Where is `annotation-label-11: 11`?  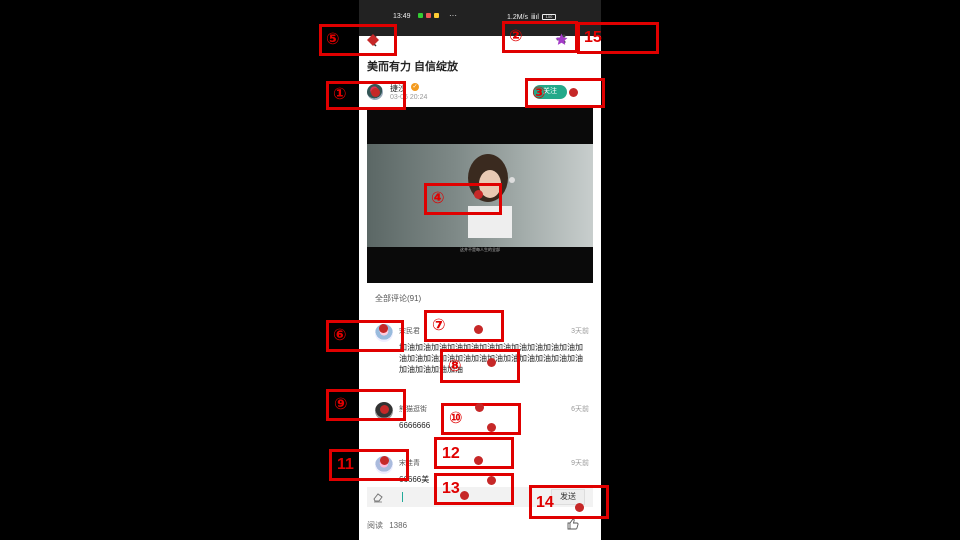 annotation-label-11: 11 is located at coordinates (345, 464).